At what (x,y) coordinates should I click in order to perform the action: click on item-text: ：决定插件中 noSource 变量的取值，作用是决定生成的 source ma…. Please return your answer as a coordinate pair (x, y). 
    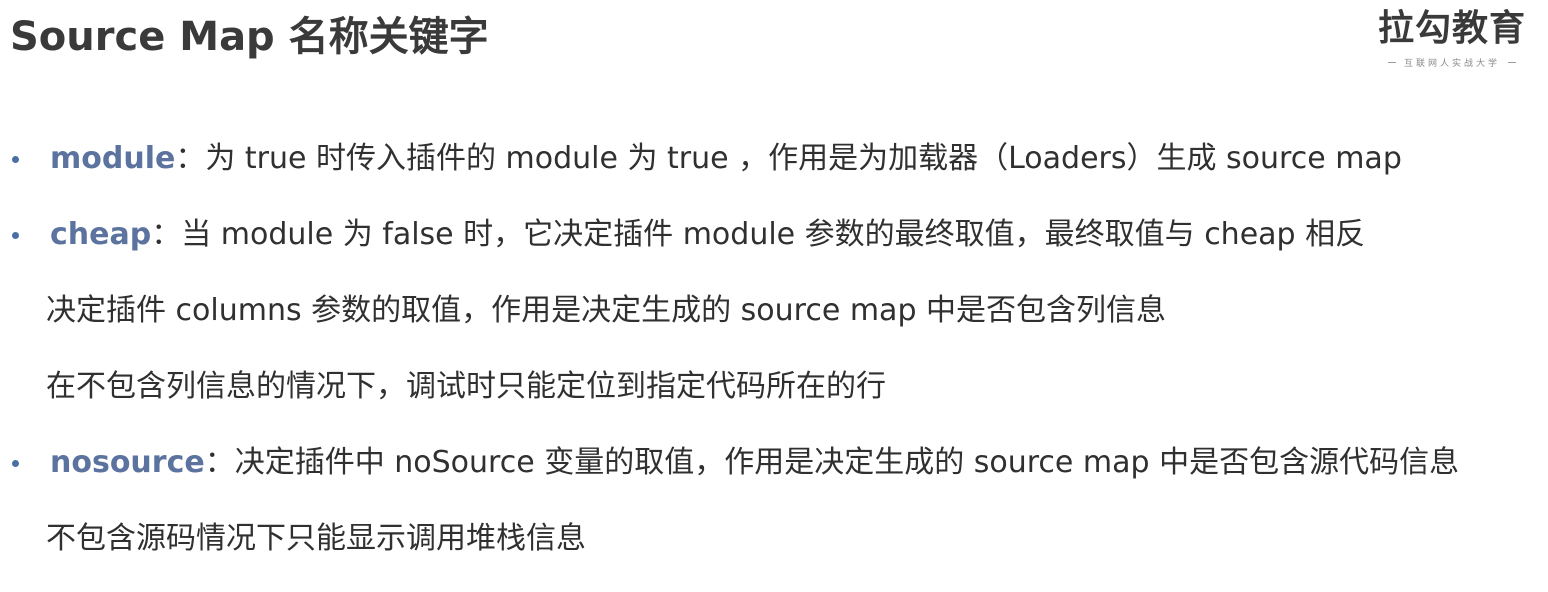
    Looking at the image, I should click on (832, 462).